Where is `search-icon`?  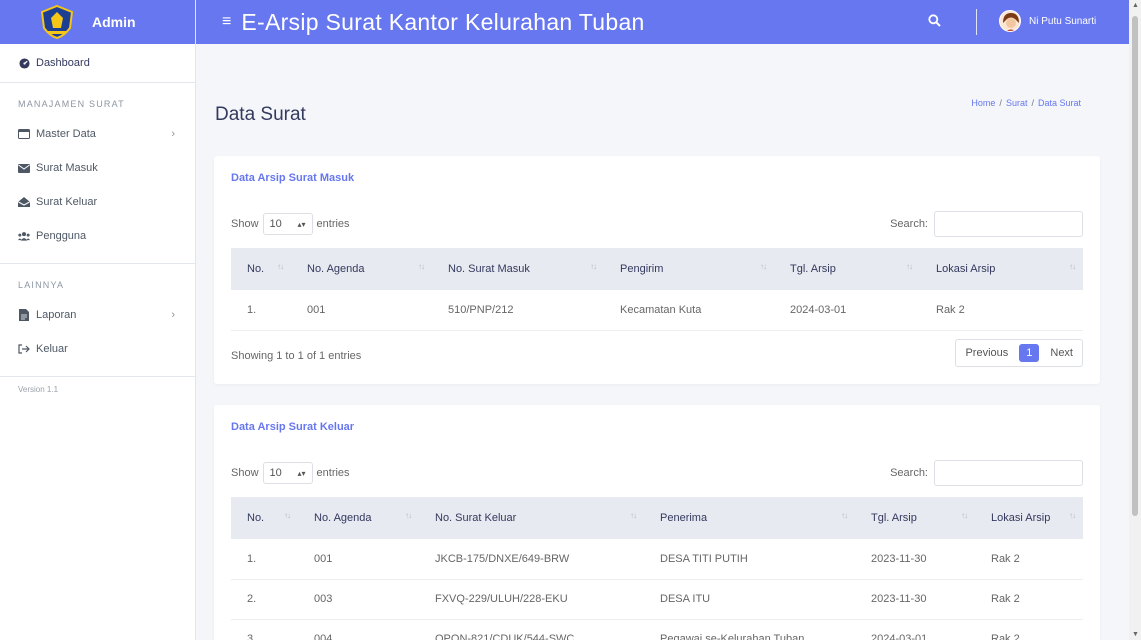
search-icon is located at coordinates (935, 21).